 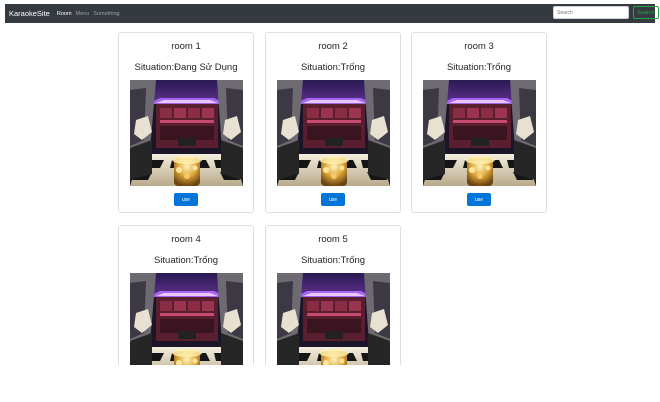 I want to click on room-card: room 2 Situation:Trống use, so click(x=333, y=122).